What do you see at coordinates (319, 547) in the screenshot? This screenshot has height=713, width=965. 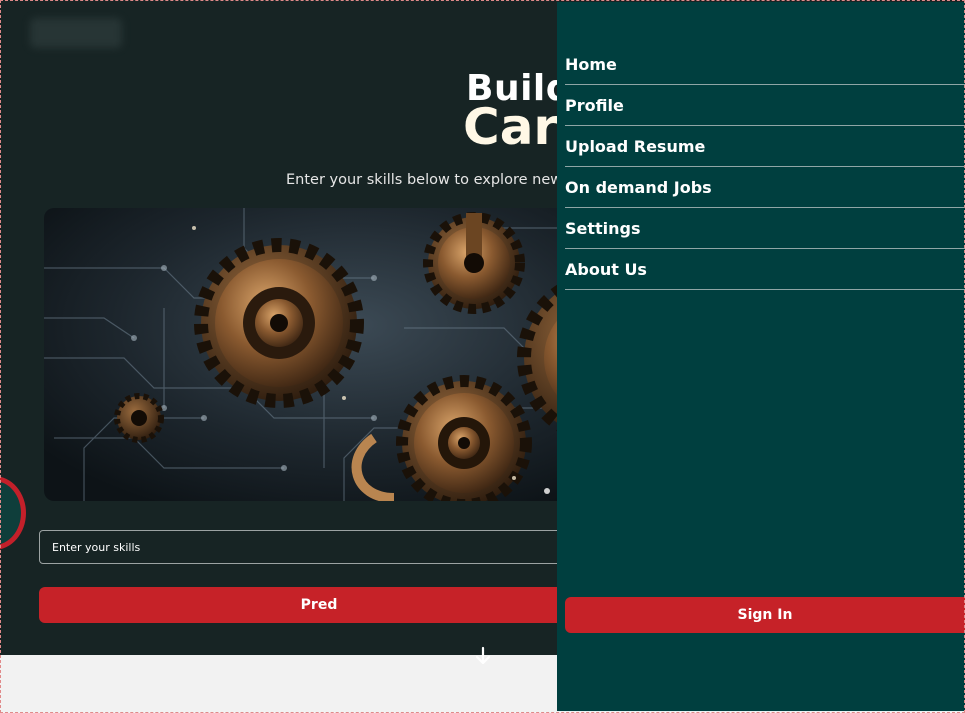 I see `skills-input` at bounding box center [319, 547].